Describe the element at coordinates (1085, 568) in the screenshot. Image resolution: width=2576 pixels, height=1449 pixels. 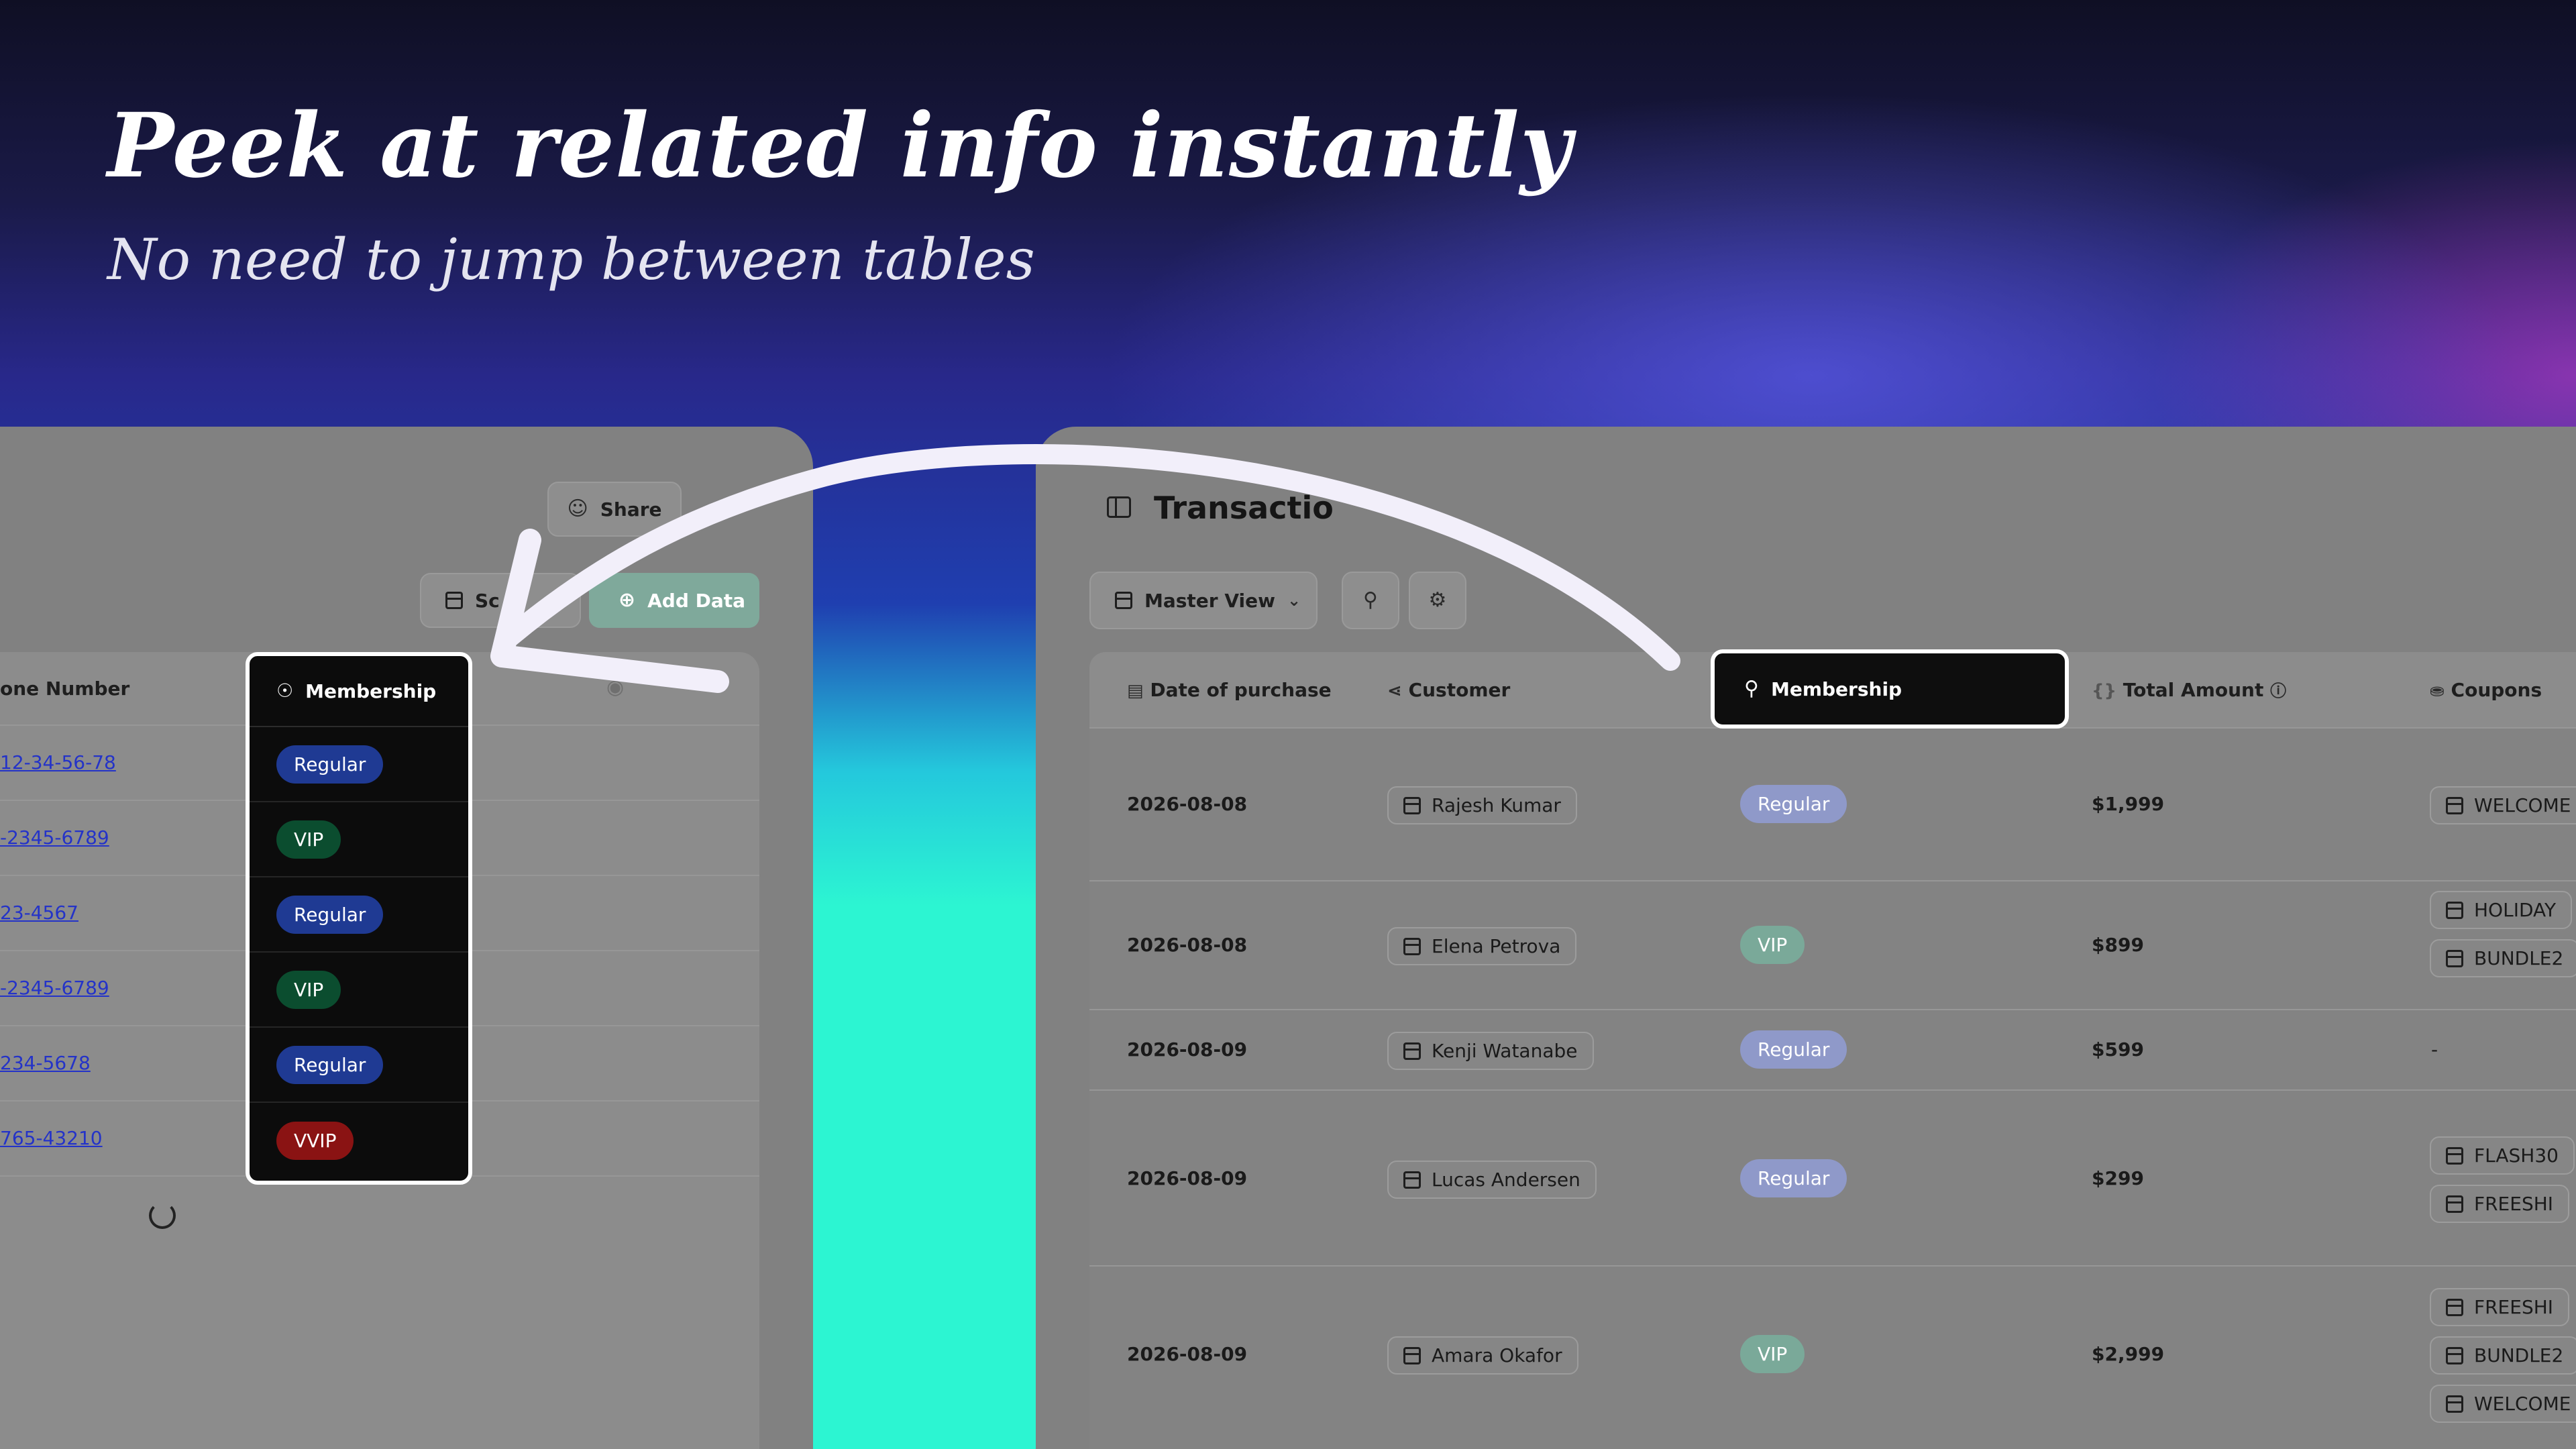
I see `callout-arrow` at that location.